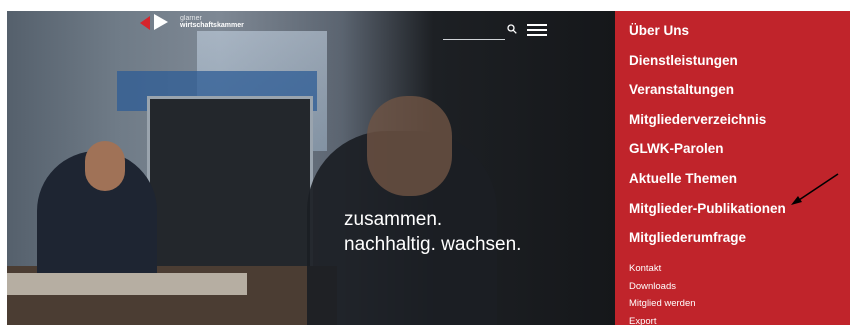  I want to click on menu-item-mitglied-werden: Mitglied werden, so click(662, 307).